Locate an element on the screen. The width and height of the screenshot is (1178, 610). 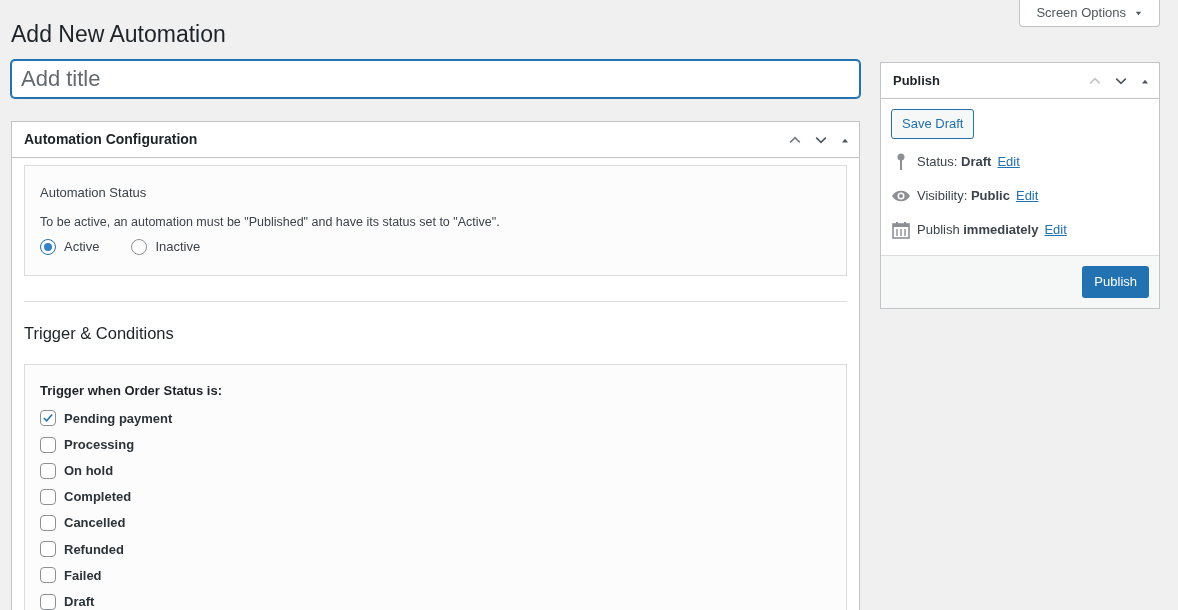
screen-options-button: Screen Options is located at coordinates (1089, 13).